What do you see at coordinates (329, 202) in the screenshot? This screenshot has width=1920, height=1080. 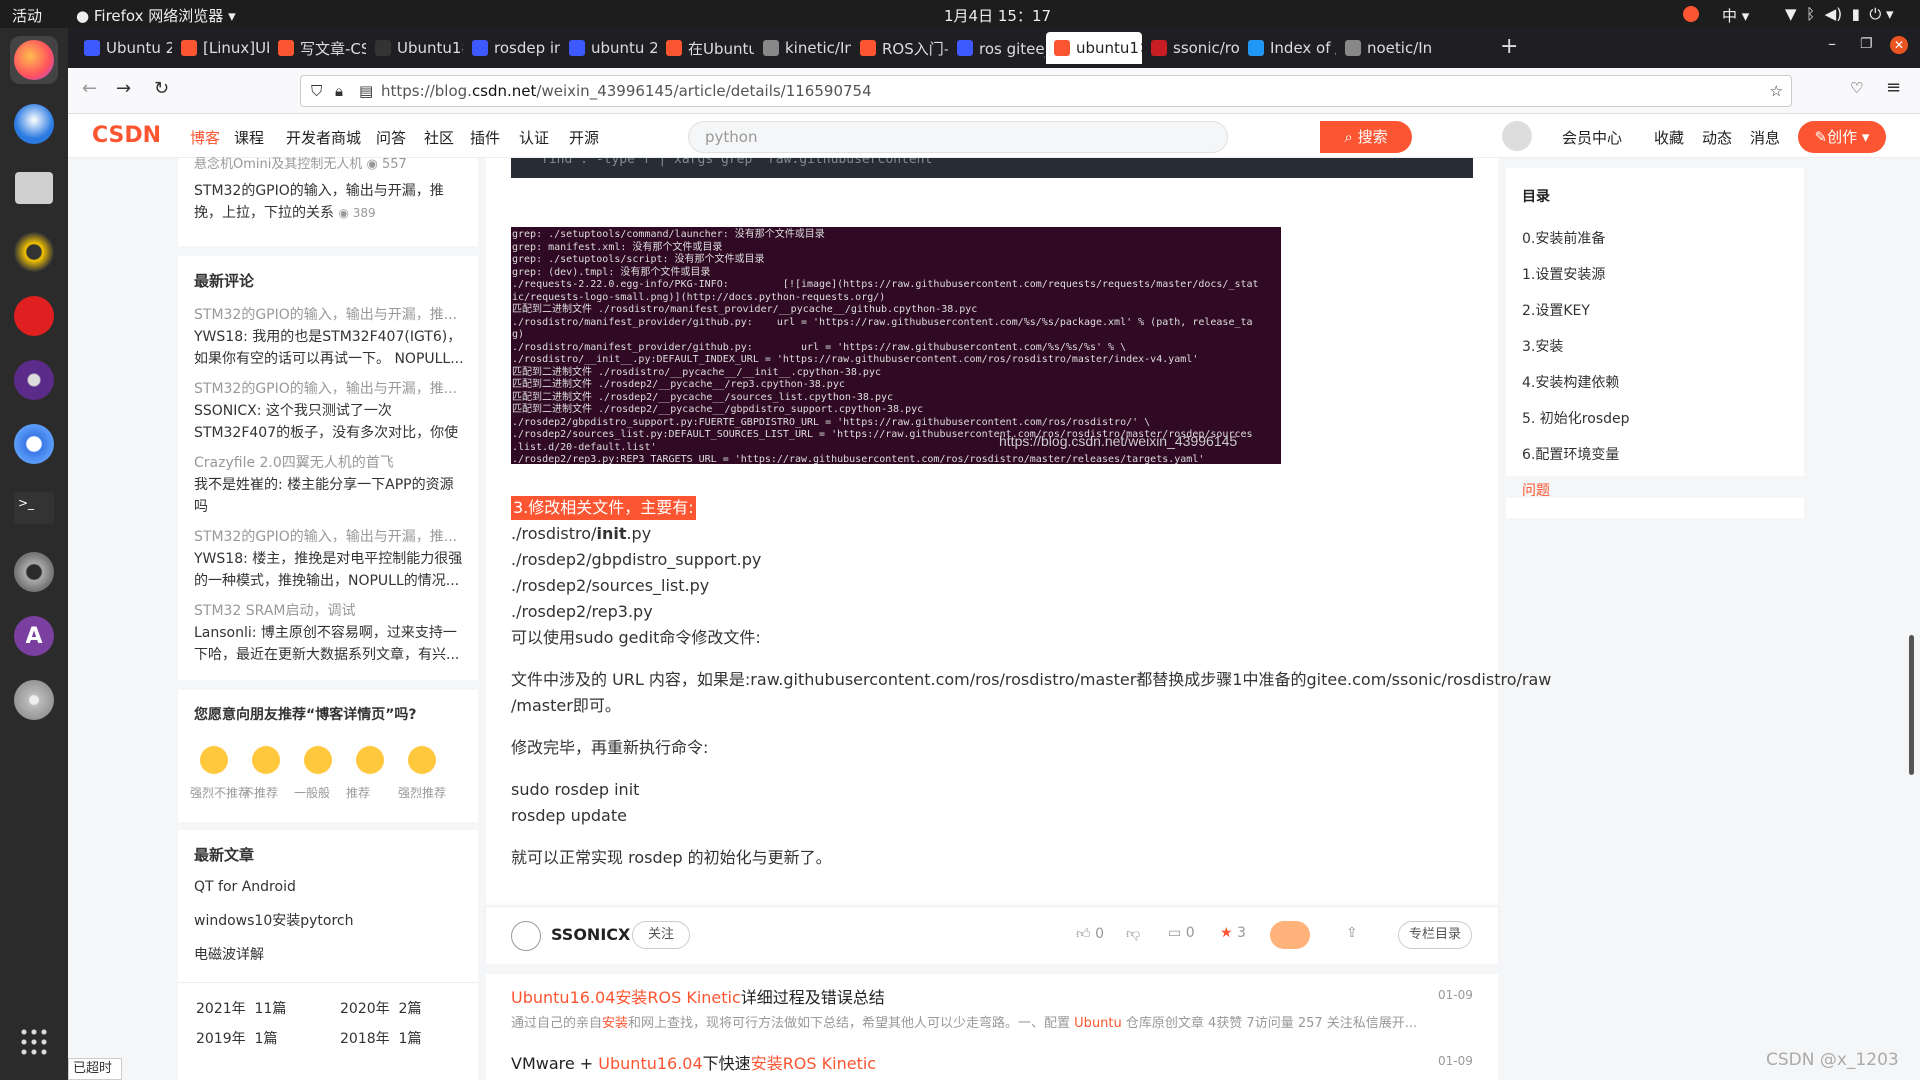 I see `list-item: STM32的GPIO的输入，输出与开漏，推挽，上拉，下拉的关系 ◉ 389` at bounding box center [329, 202].